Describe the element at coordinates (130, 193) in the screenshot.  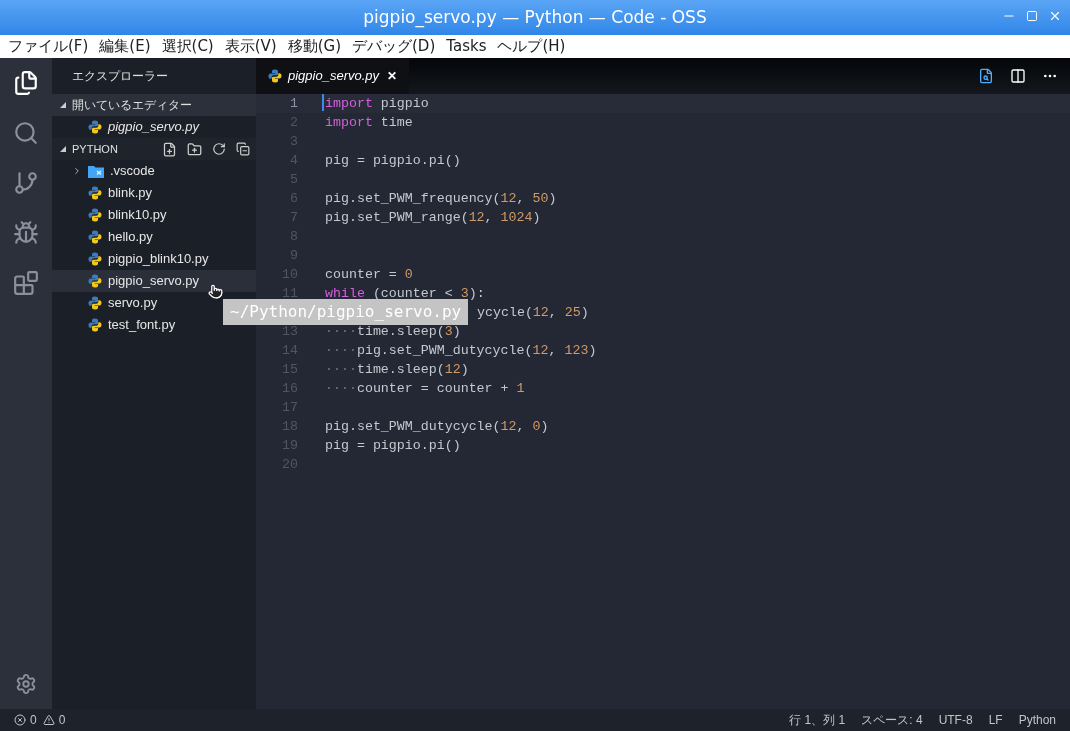
I see `file-name: blink.py` at that location.